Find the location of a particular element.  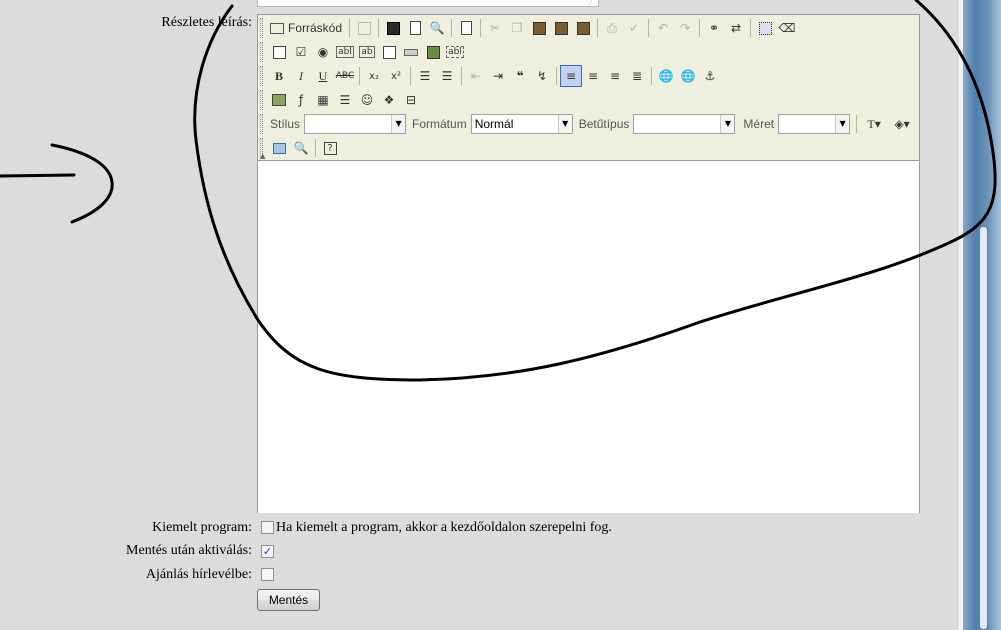

image-button-tool is located at coordinates (433, 52).